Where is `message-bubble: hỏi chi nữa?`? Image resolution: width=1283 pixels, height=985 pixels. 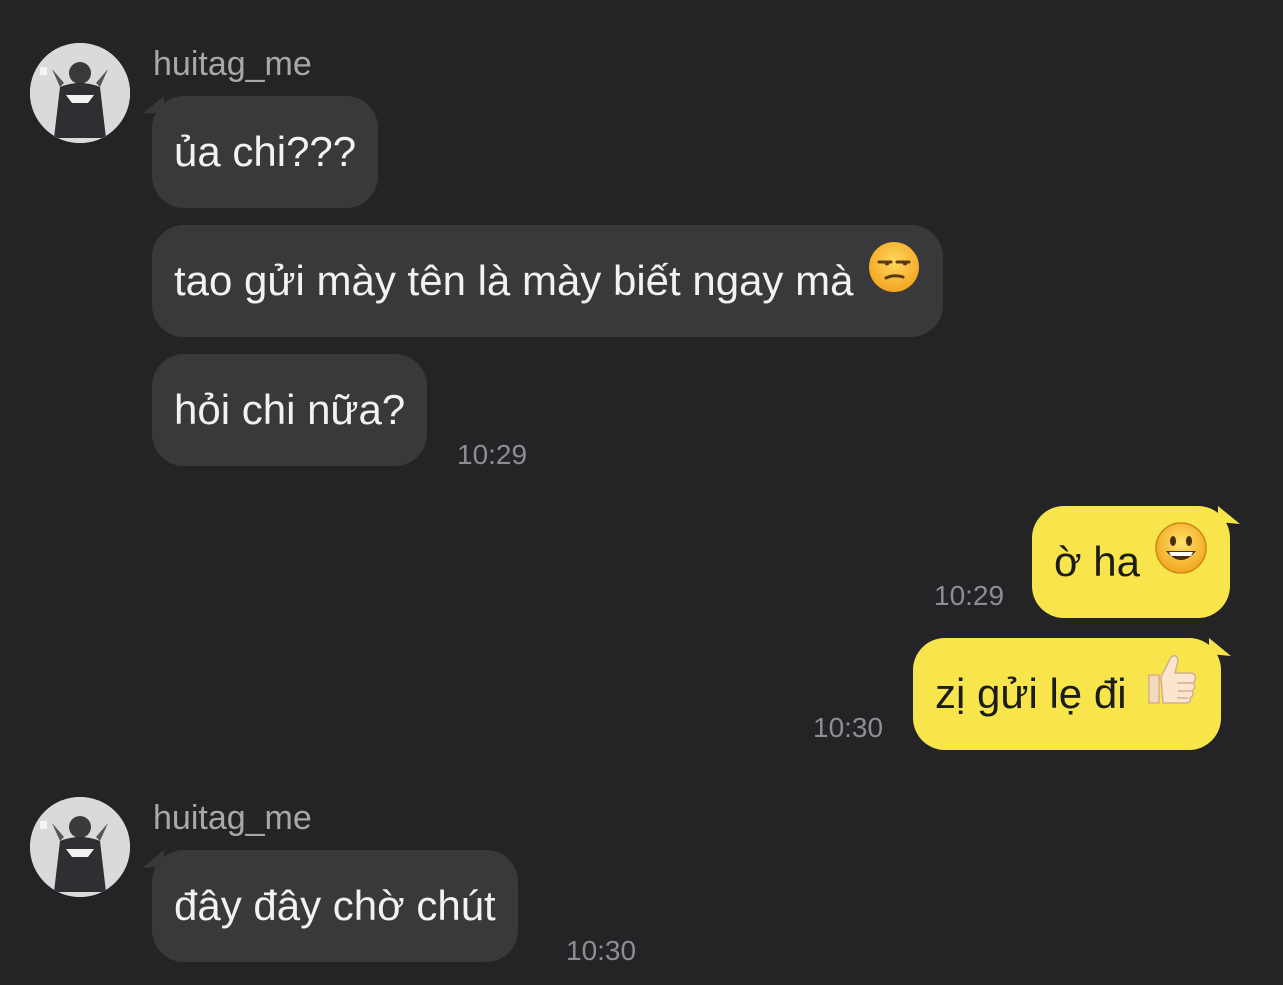 message-bubble: hỏi chi nữa? is located at coordinates (290, 410).